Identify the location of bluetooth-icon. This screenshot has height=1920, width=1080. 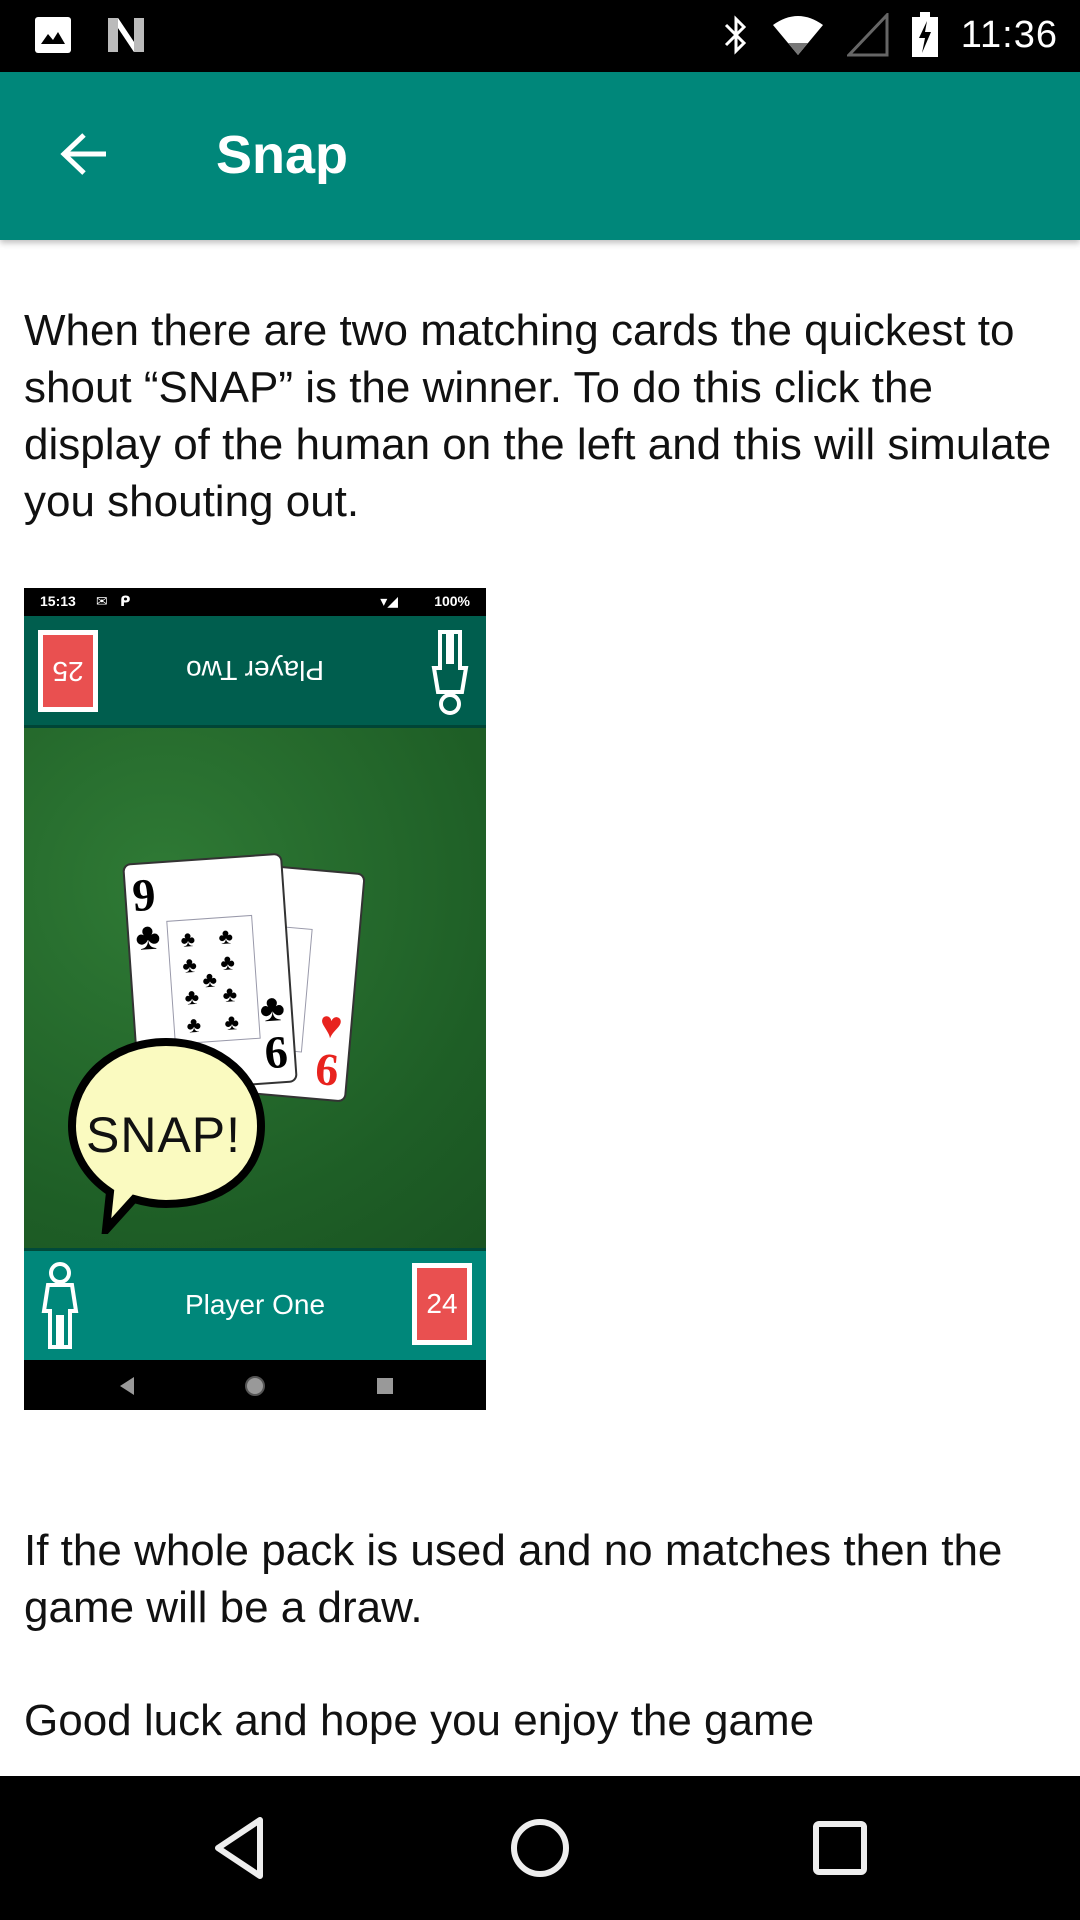
(735, 35).